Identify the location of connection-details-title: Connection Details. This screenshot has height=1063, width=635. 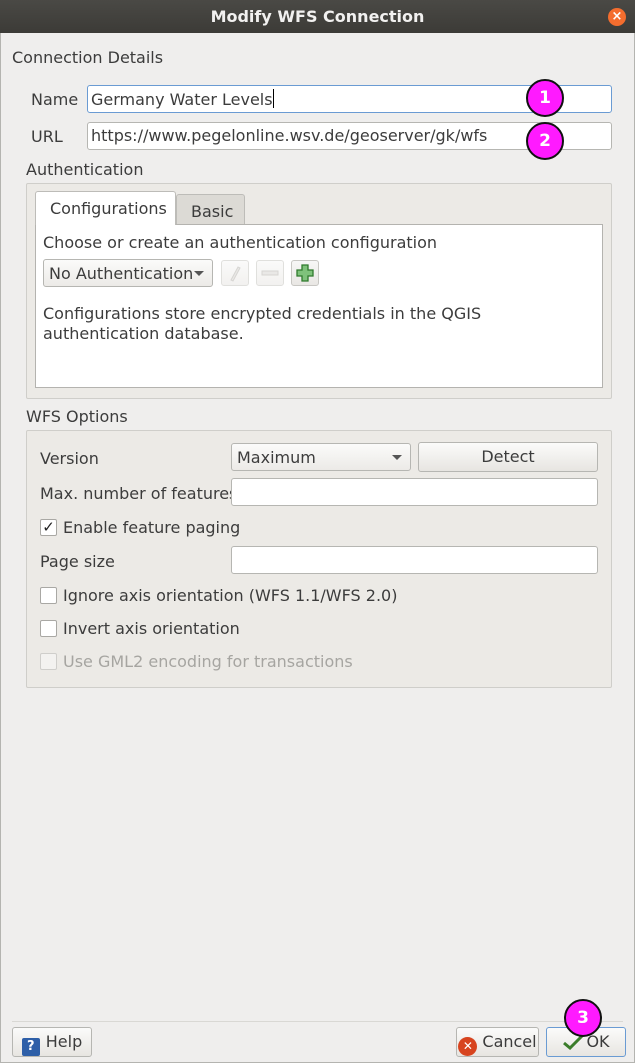
(88, 57).